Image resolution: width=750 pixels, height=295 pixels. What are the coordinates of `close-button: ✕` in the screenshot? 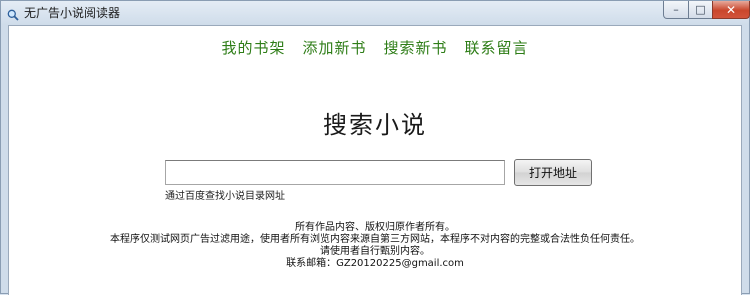 It's located at (731, 10).